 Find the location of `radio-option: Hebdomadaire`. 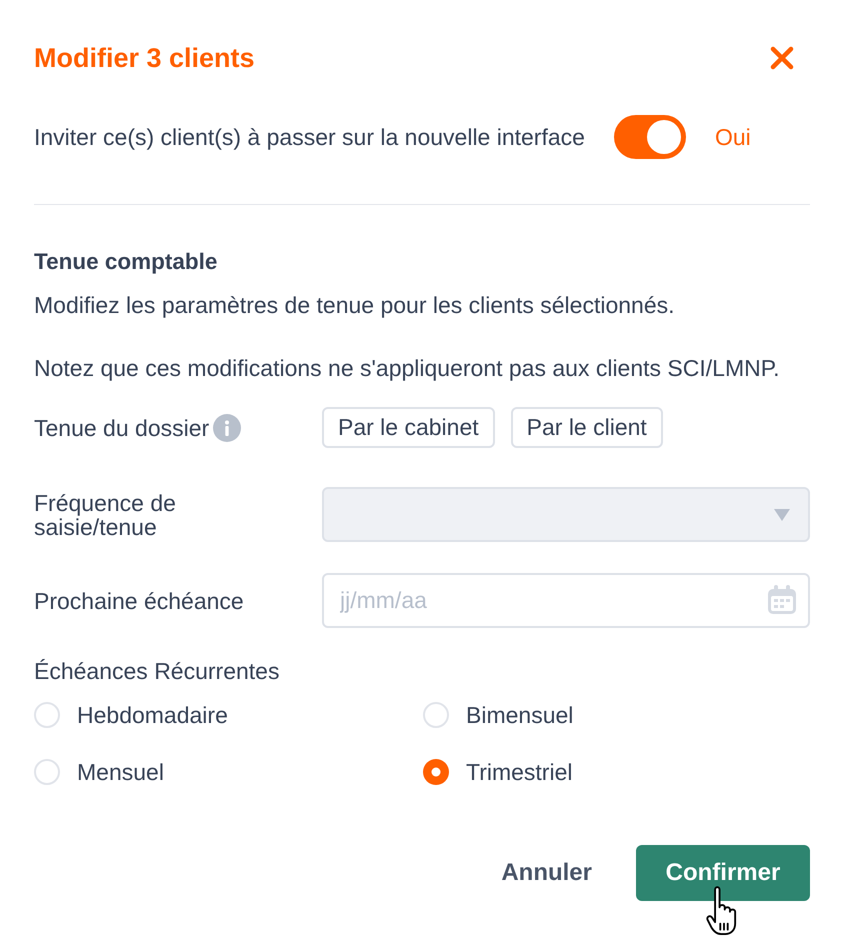

radio-option: Hebdomadaire is located at coordinates (131, 715).